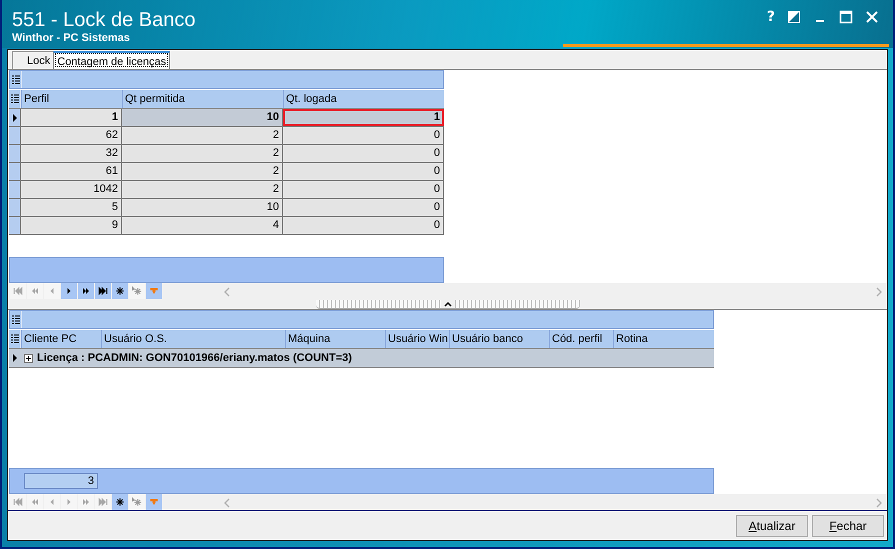 This screenshot has width=895, height=549. What do you see at coordinates (71, 99) in the screenshot?
I see `column-header: Perfil` at bounding box center [71, 99].